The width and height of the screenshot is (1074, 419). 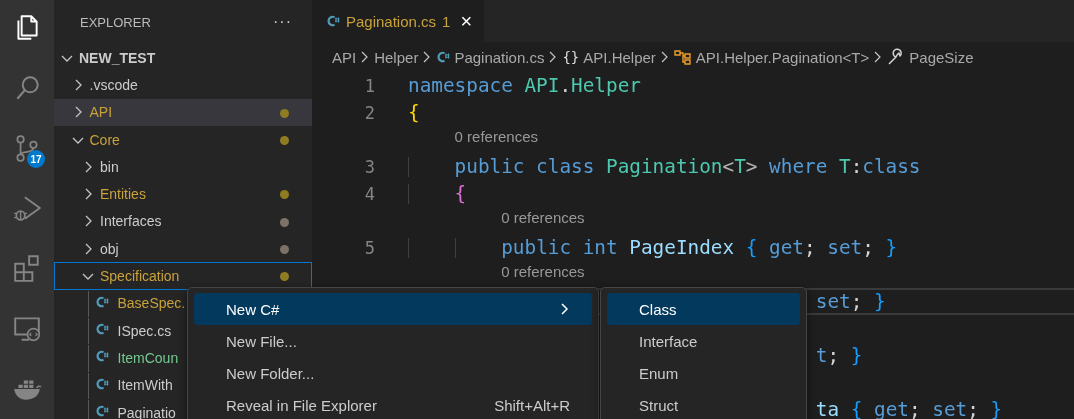 What do you see at coordinates (115, 22) in the screenshot?
I see `panel-title: EXPLORER` at bounding box center [115, 22].